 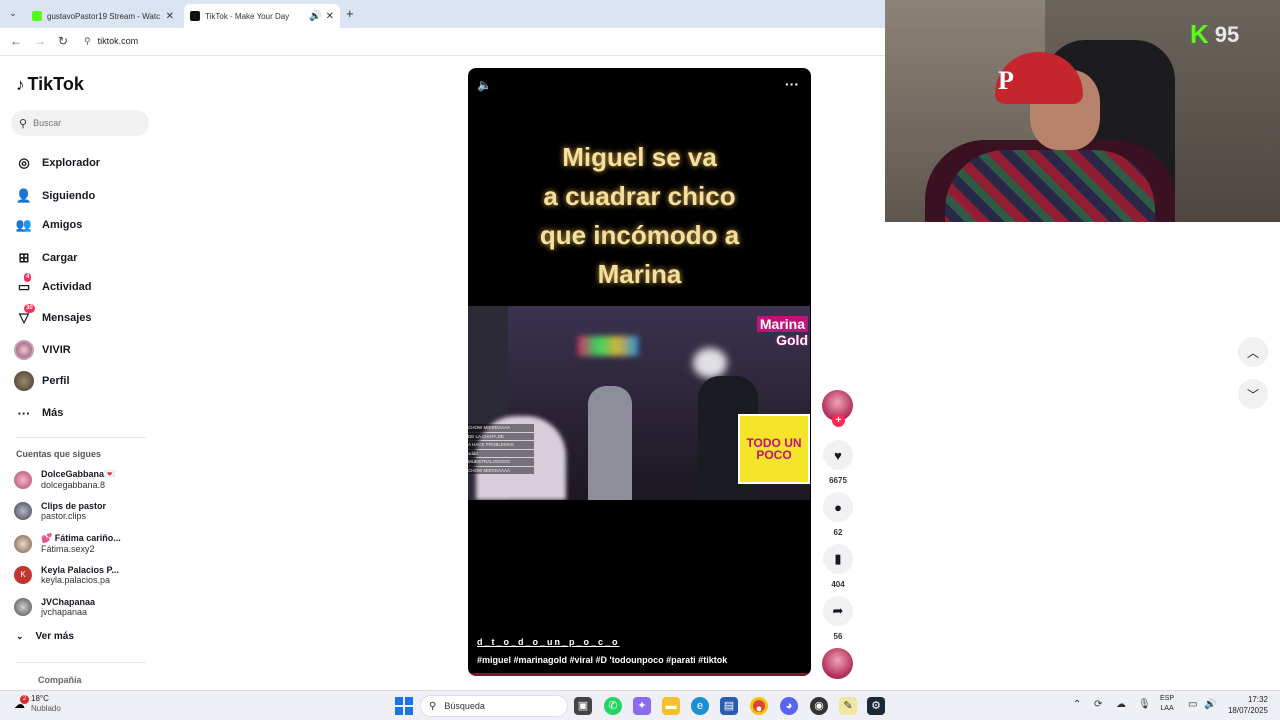 I want to click on activity-badge: 4, so click(x=28, y=277).